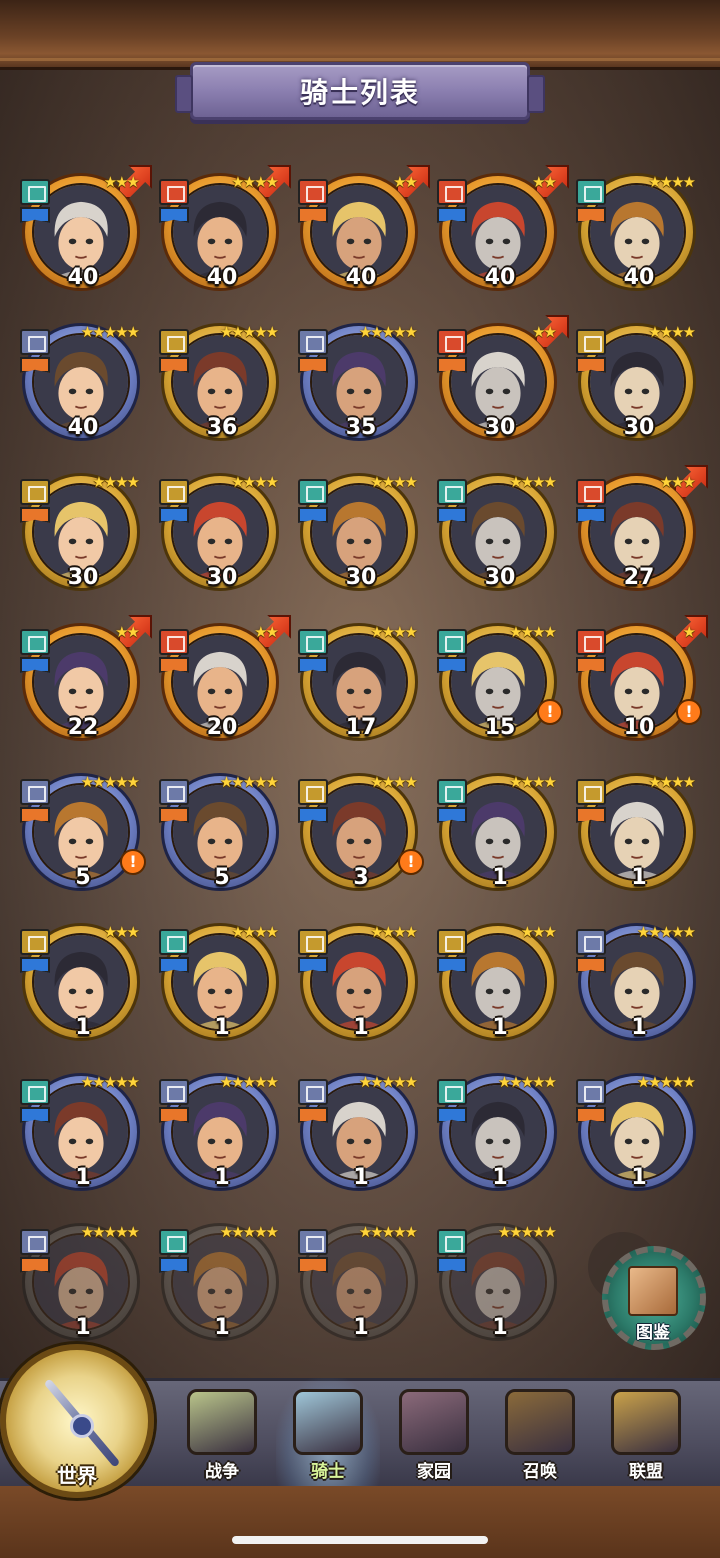 The image size is (720, 1558). What do you see at coordinates (540, 1432) in the screenshot?
I see `nav-item-train: 召唤` at bounding box center [540, 1432].